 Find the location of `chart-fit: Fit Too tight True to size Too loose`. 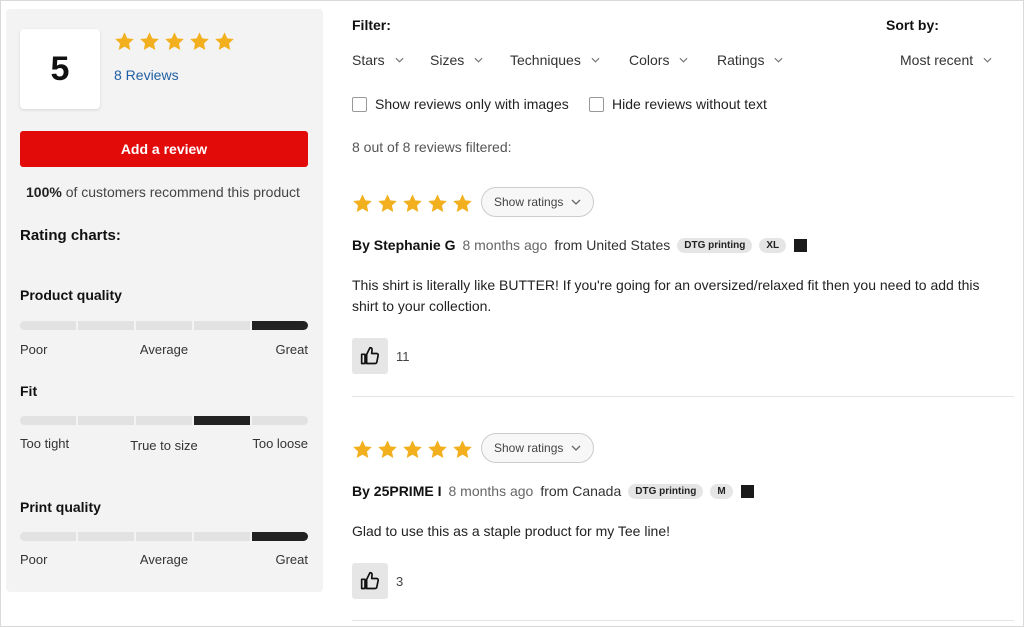

chart-fit: Fit Too tight True to size Too loose is located at coordinates (164, 418).